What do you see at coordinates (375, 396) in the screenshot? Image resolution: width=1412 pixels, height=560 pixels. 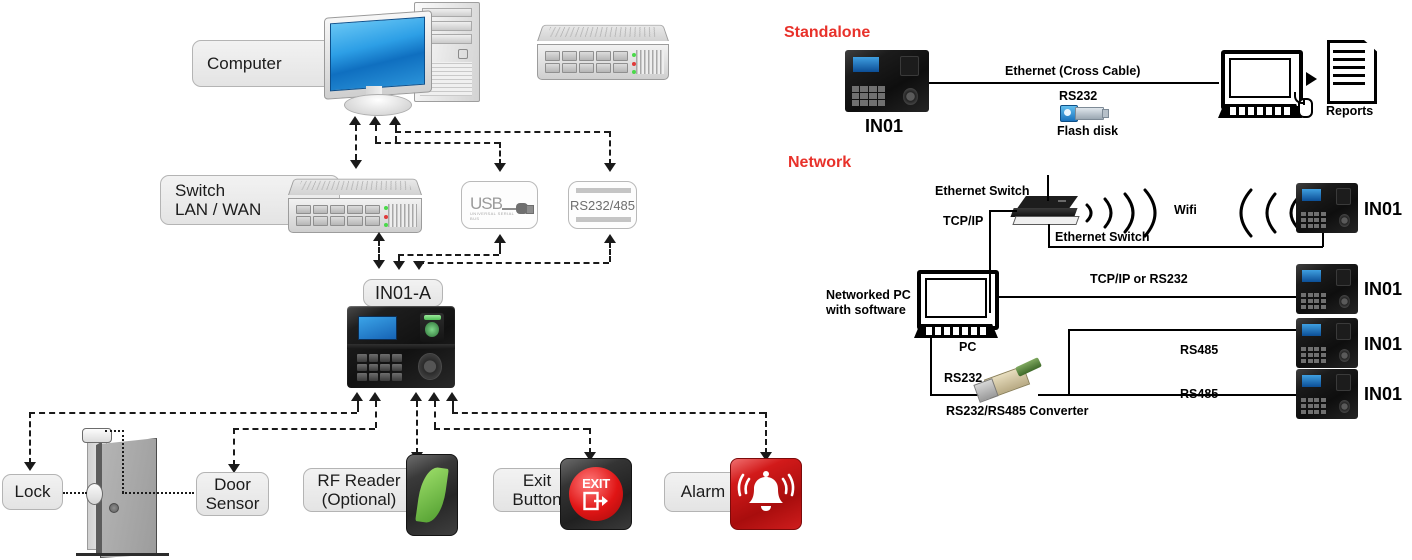 I see `arrow-up-in01a-sensor` at bounding box center [375, 396].